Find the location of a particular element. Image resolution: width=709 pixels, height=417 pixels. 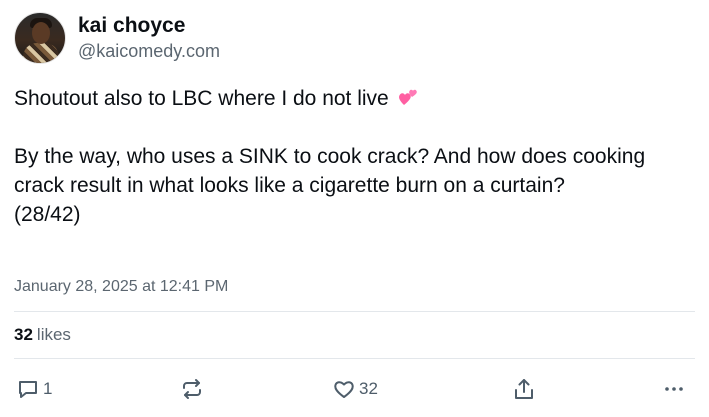

two-hearts-emoji-icon is located at coordinates (407, 97).